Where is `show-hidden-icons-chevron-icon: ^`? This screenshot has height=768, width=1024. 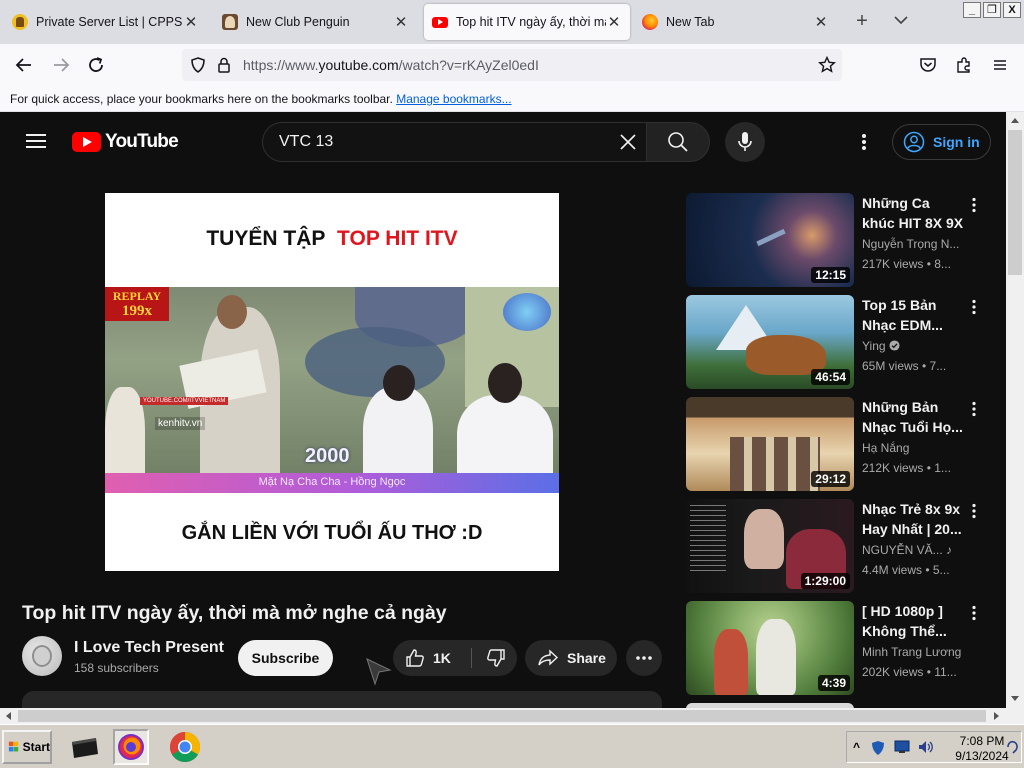 show-hidden-icons-chevron-icon: ^ is located at coordinates (856, 747).